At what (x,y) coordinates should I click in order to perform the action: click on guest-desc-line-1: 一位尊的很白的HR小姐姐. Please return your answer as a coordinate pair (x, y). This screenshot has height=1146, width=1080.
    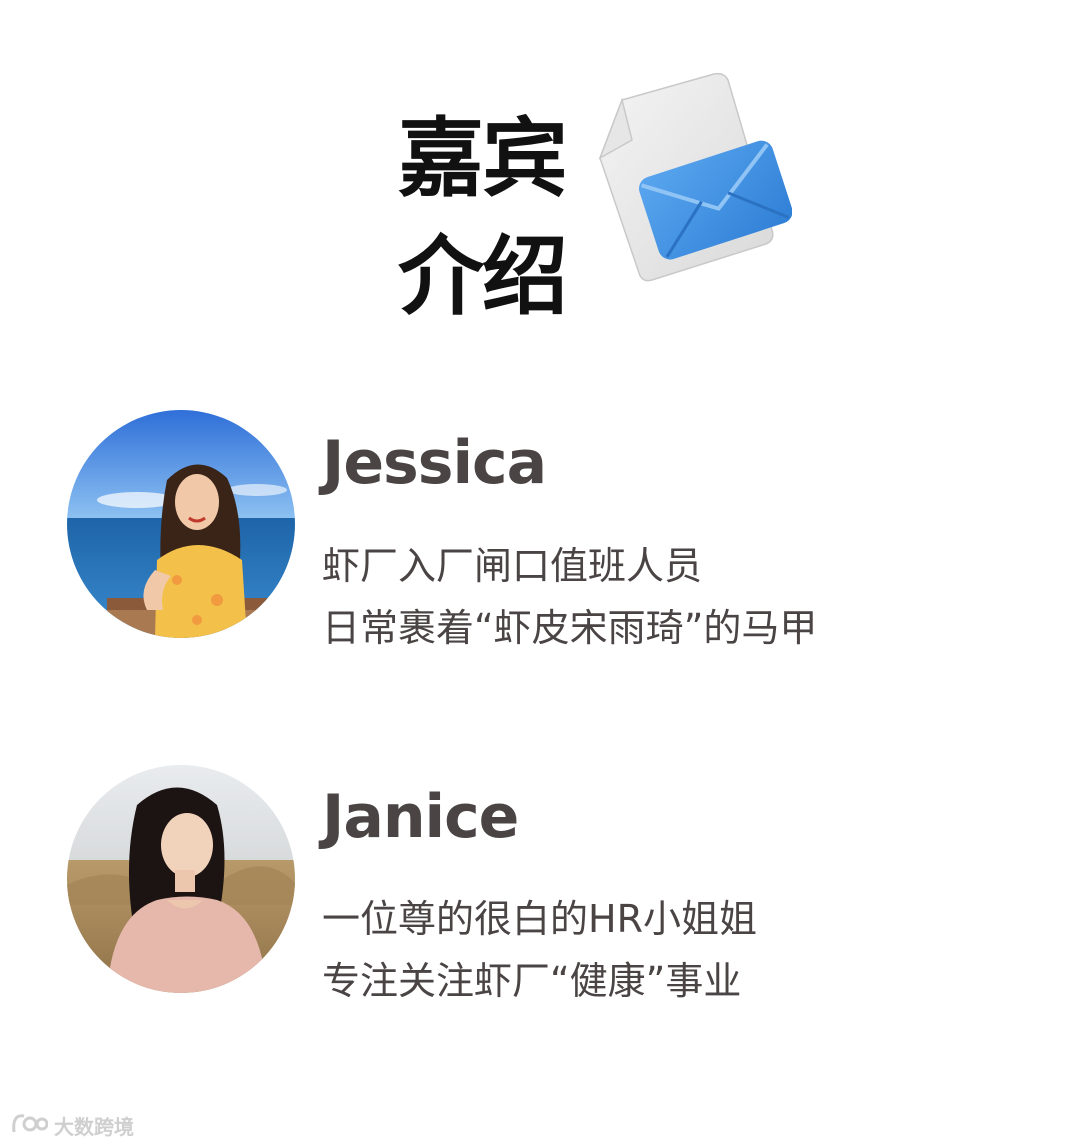
    Looking at the image, I should click on (539, 919).